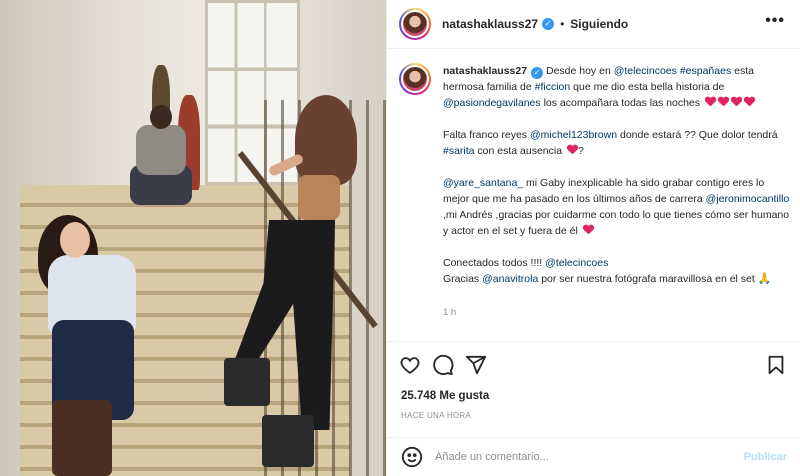  What do you see at coordinates (494, 263) in the screenshot?
I see `caption-text: Conectados todos !!!!` at bounding box center [494, 263].